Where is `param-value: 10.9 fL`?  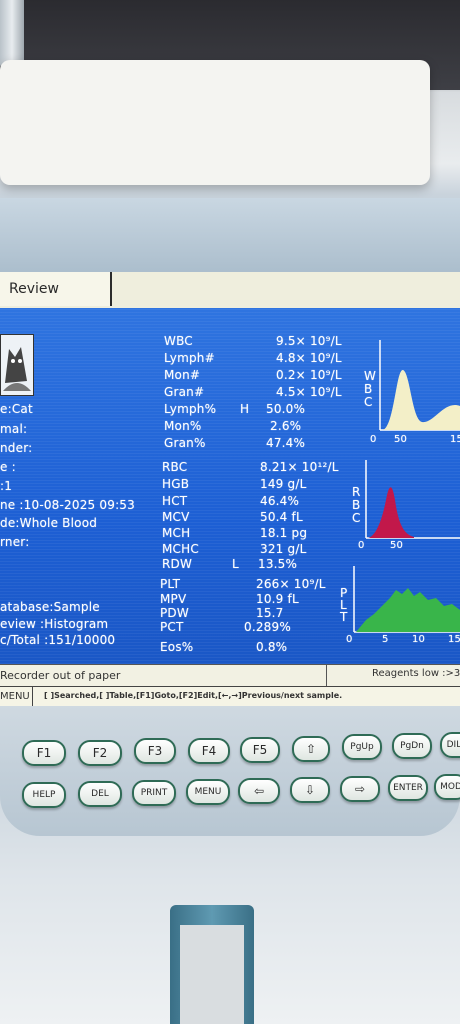 param-value: 10.9 fL is located at coordinates (277, 599).